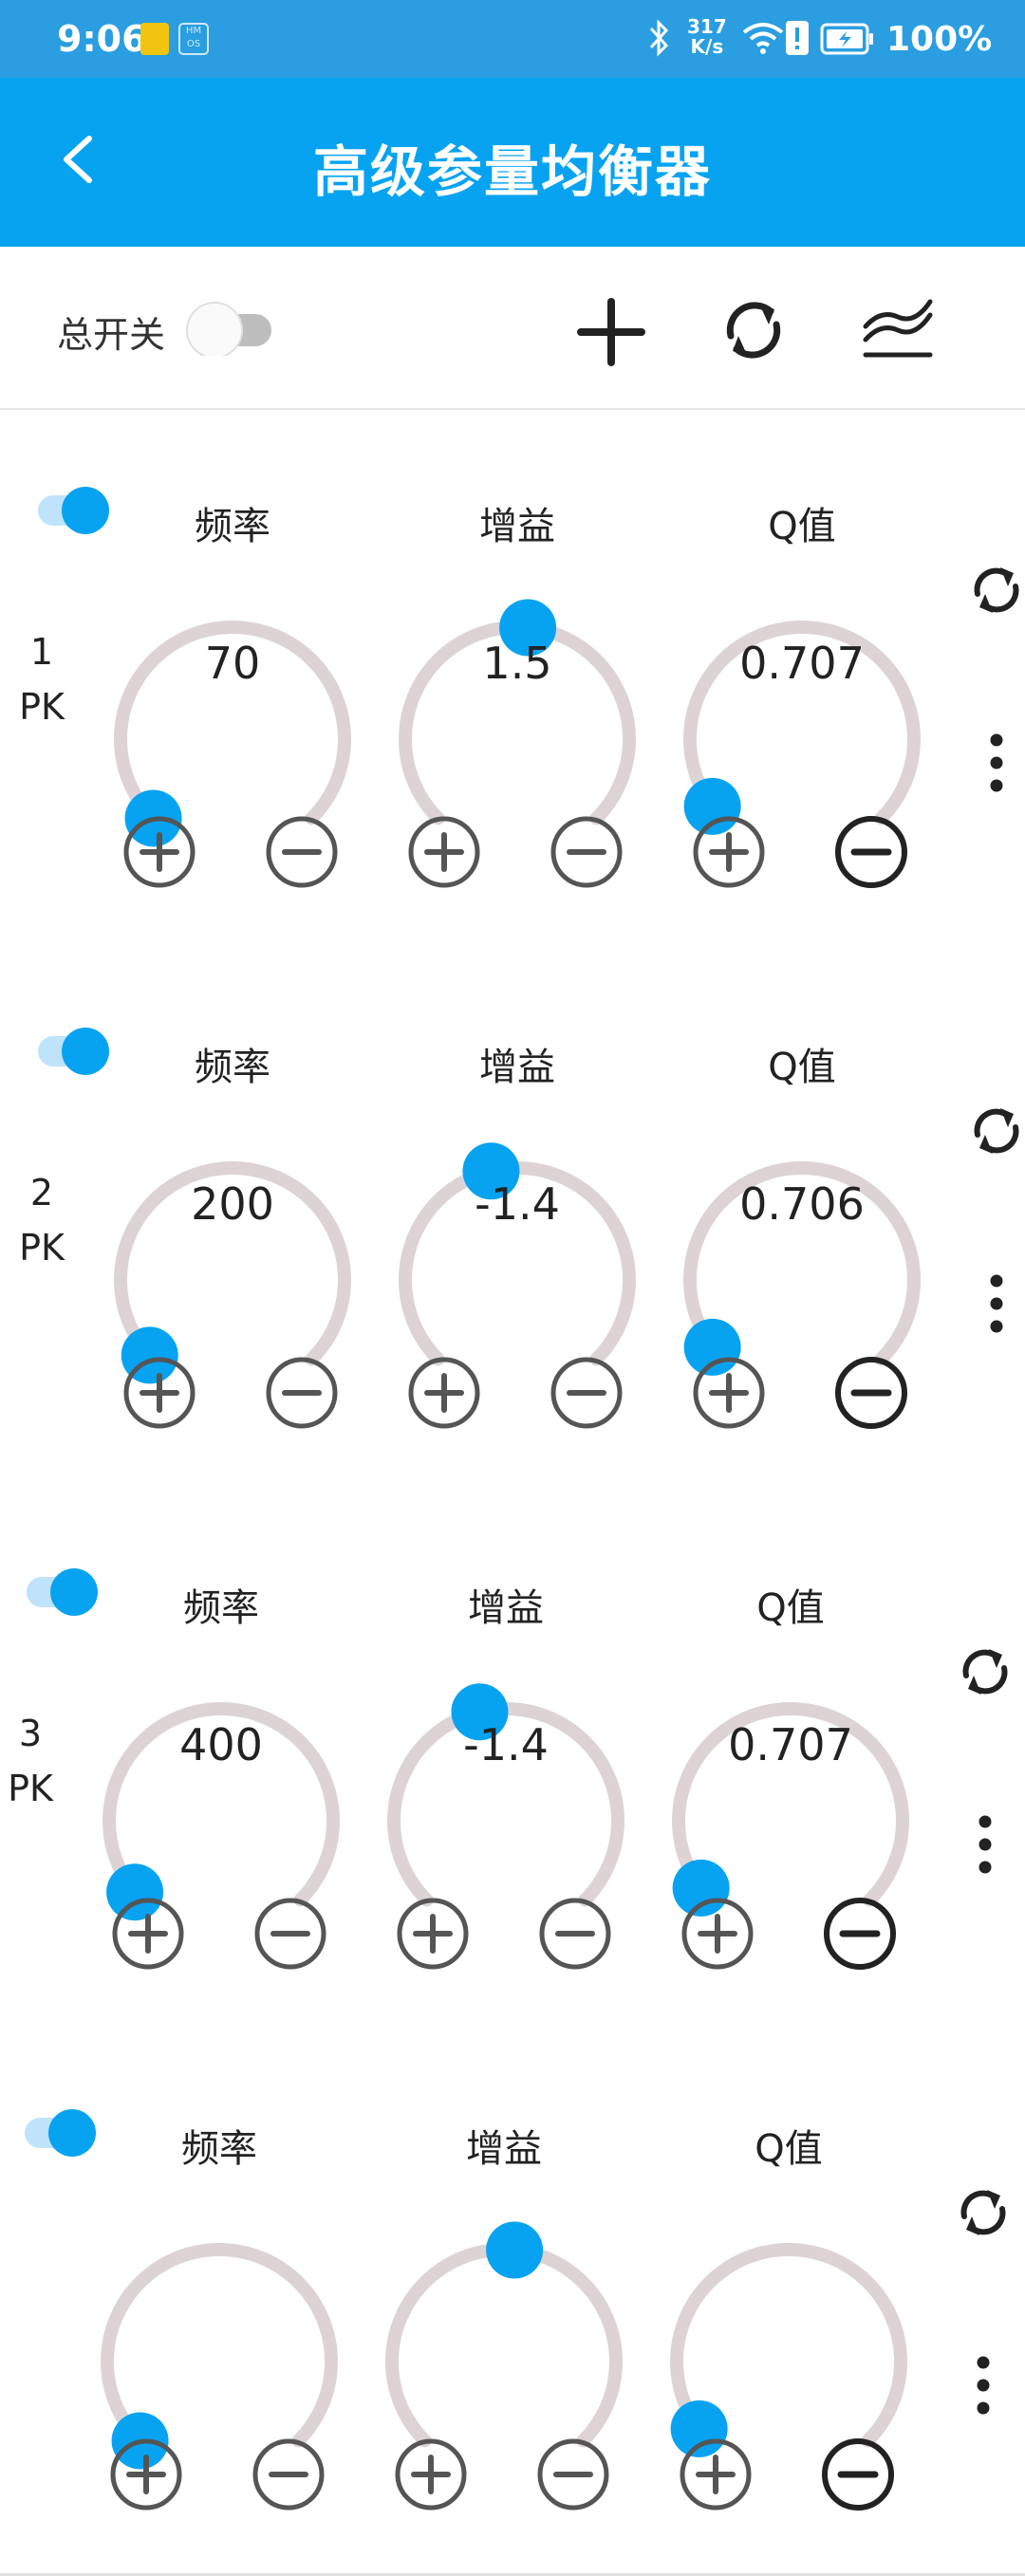  What do you see at coordinates (33, 2274) in the screenshot?
I see `band-label` at bounding box center [33, 2274].